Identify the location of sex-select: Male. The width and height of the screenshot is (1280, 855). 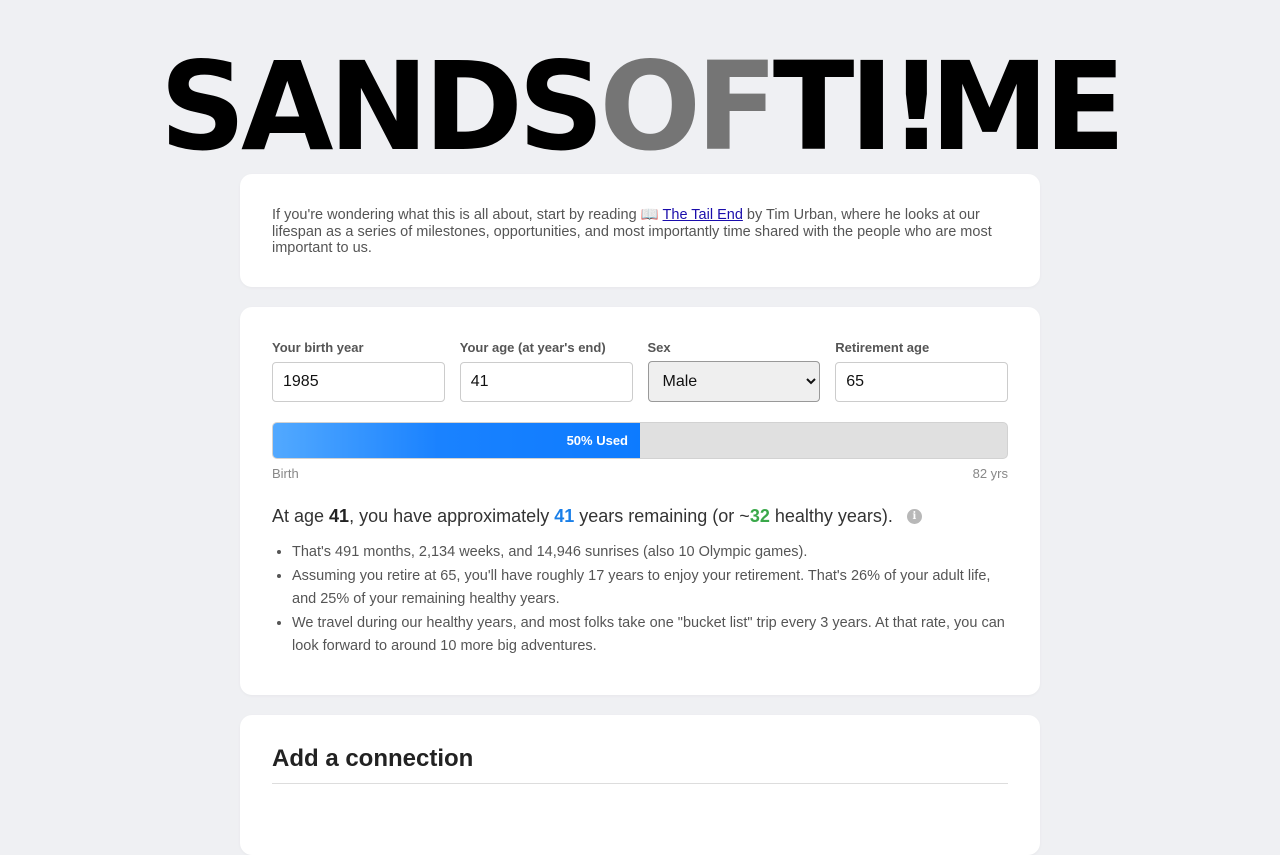
(734, 381).